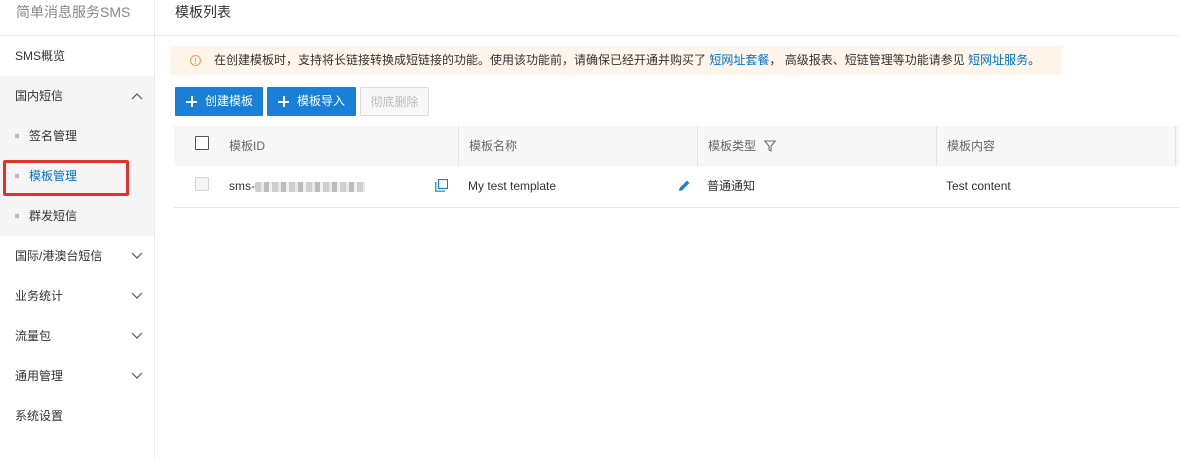 This screenshot has height=459, width=1179. I want to click on sidebar-item-general-management: 通用管理, so click(77, 376).